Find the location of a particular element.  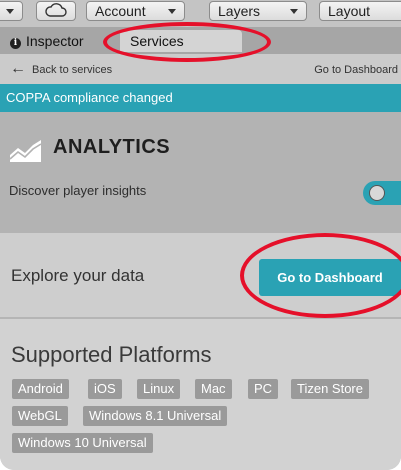

layout-label: Layout is located at coordinates (349, 11).